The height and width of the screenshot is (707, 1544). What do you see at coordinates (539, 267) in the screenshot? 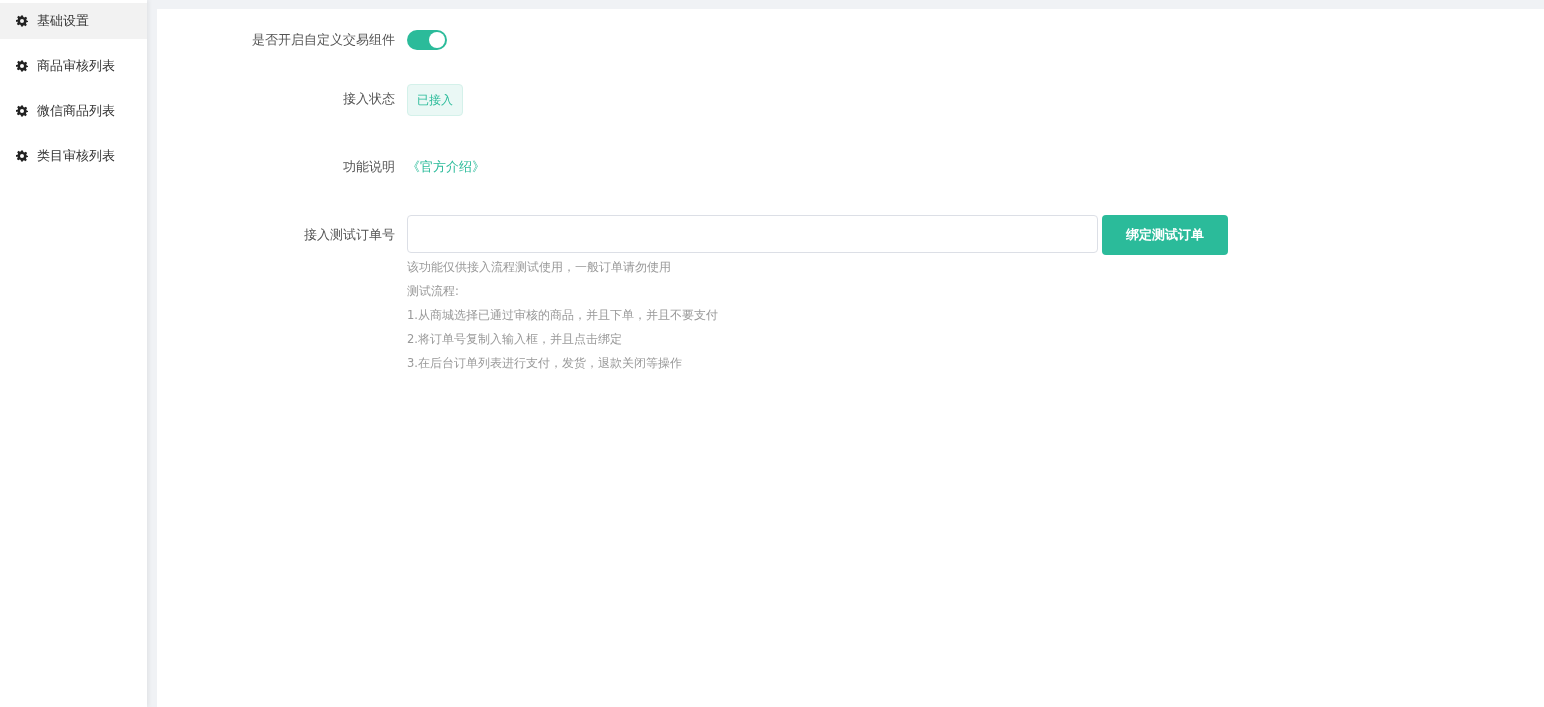
I see `help-text: 该功能仅供接入流程测试使用，一般订单请勿使用` at bounding box center [539, 267].